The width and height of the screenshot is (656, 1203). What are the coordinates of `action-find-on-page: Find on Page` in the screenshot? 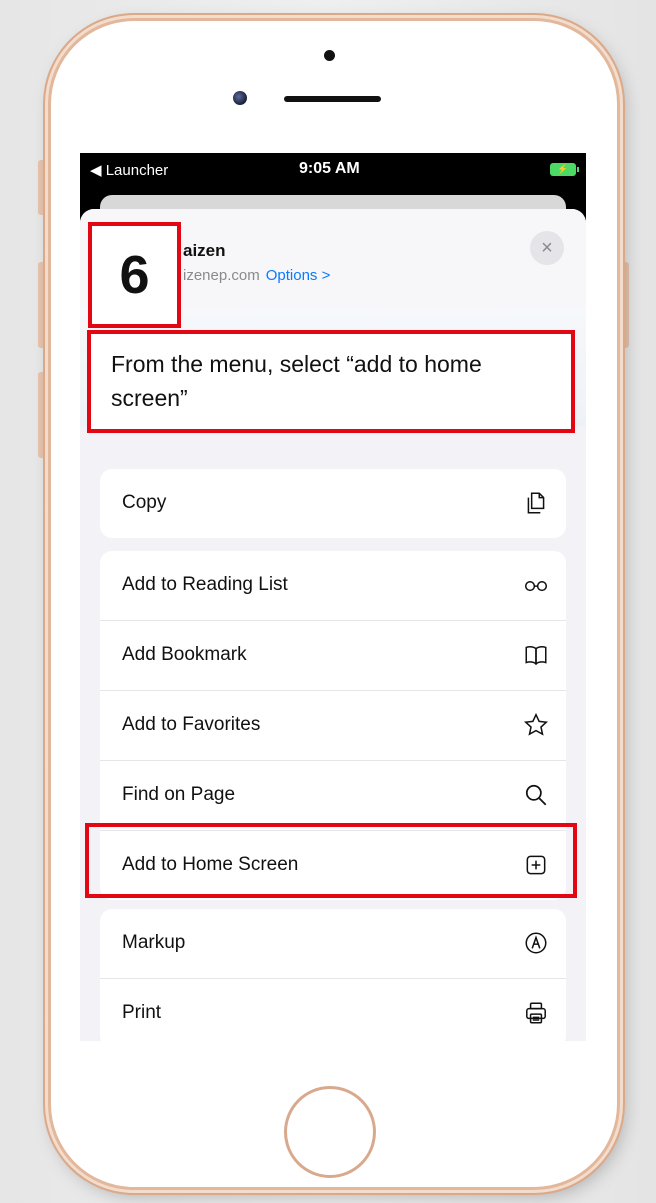 It's located at (333, 796).